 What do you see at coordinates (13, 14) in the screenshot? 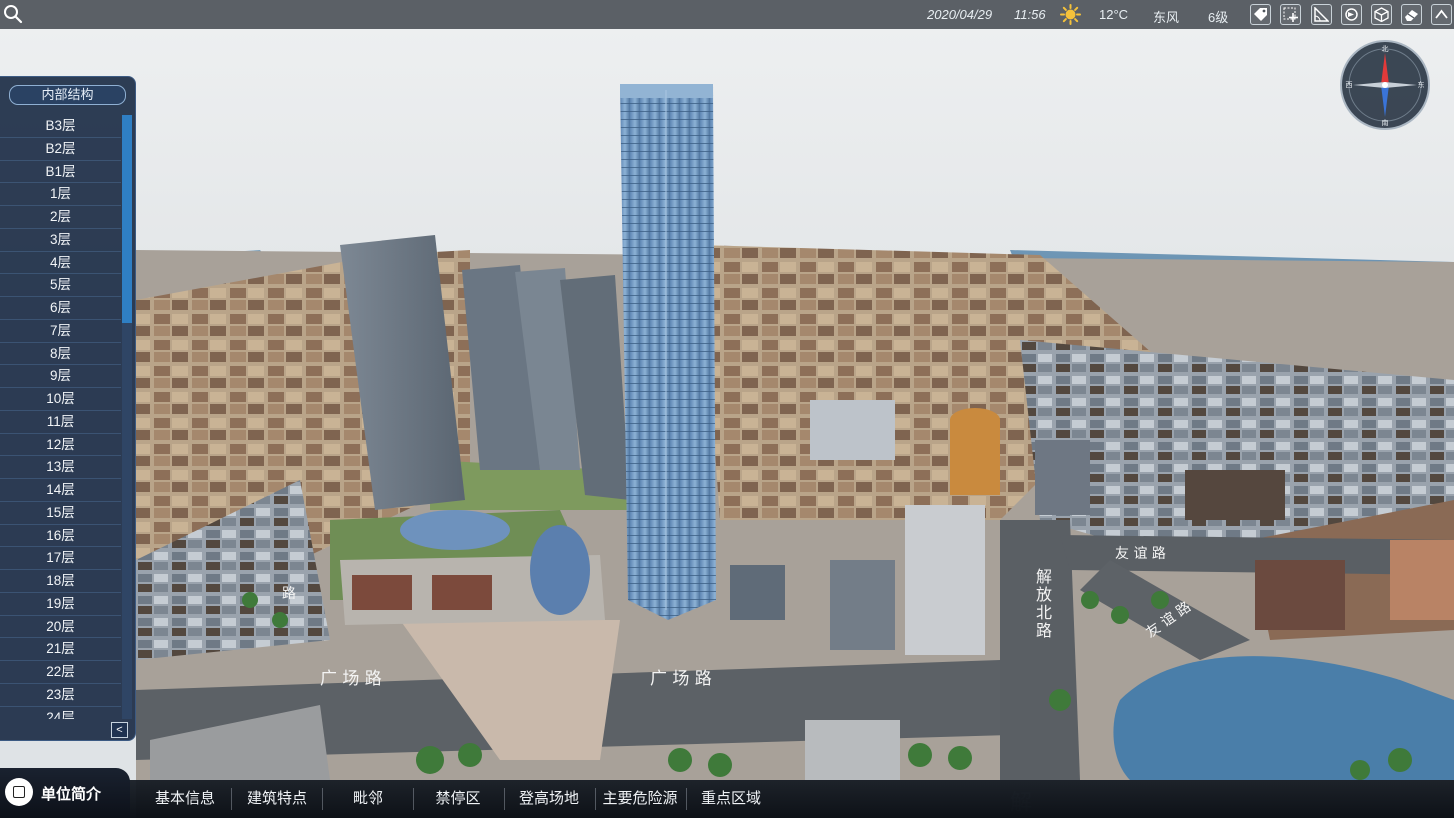
I see `search-icon` at bounding box center [13, 14].